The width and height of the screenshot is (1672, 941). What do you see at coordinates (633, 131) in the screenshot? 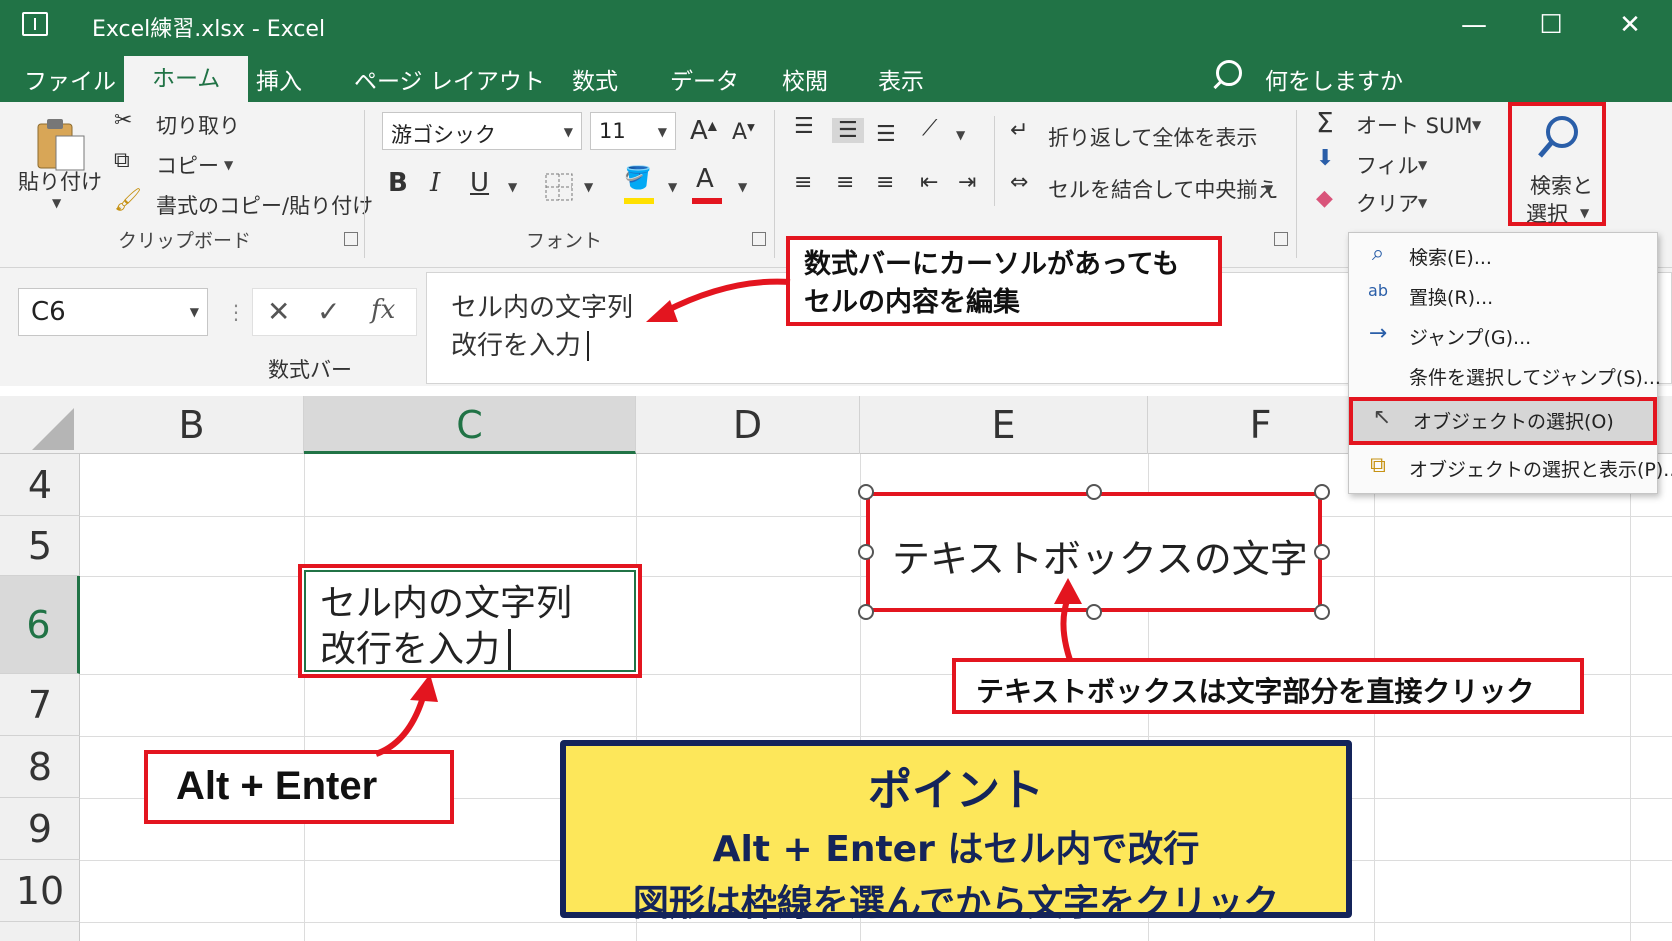
I see `font-size-combo: 11 ▼` at bounding box center [633, 131].